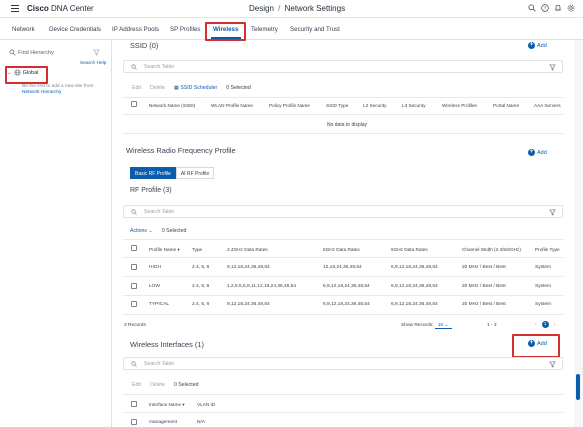 The height and width of the screenshot is (427, 583). What do you see at coordinates (247, 249) in the screenshot?
I see `col-24ghz-rates: 2.4GHz Data Rates` at bounding box center [247, 249].